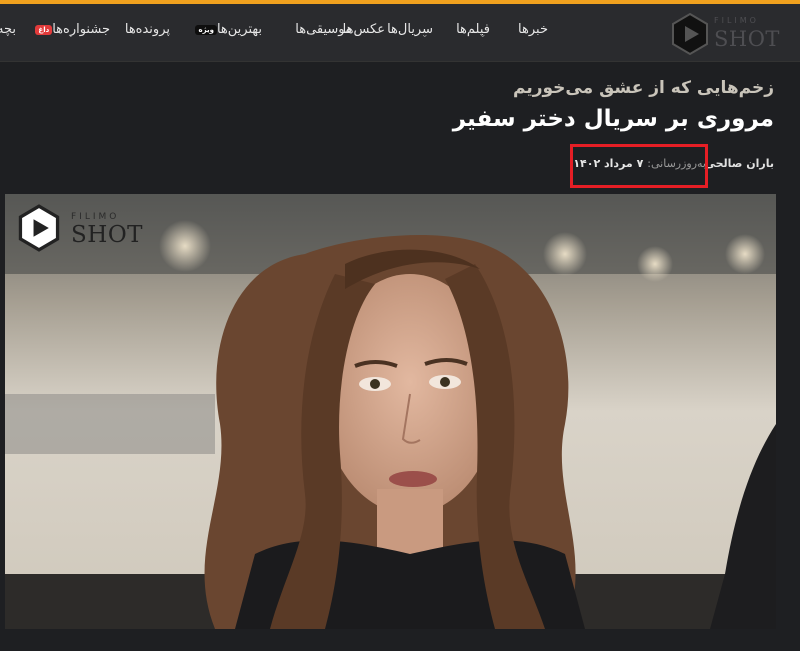  Describe the element at coordinates (533, 33) in the screenshot. I see `nav-item-news: خبرها` at that location.